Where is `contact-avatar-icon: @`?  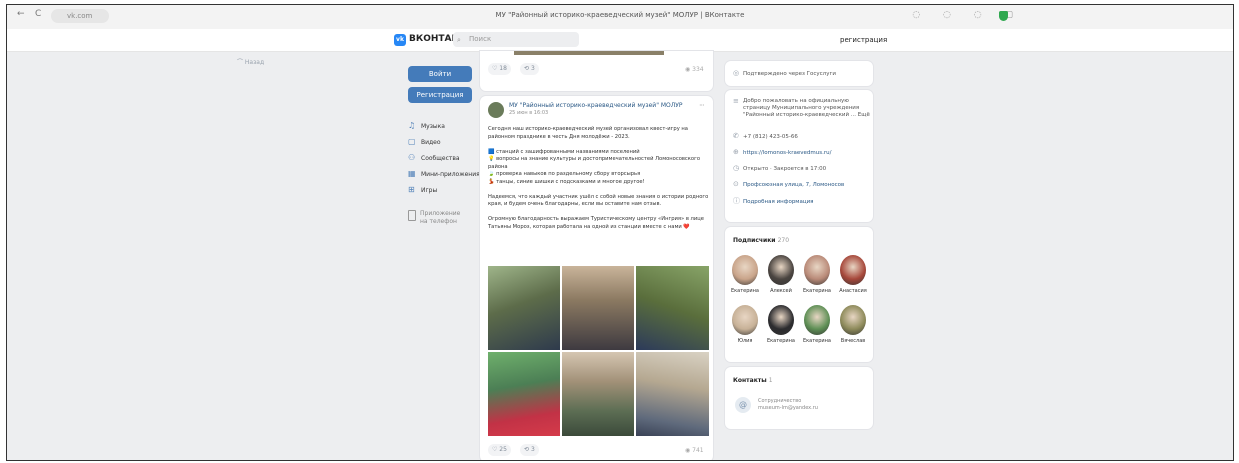
contact-avatar-icon: @ is located at coordinates (743, 405).